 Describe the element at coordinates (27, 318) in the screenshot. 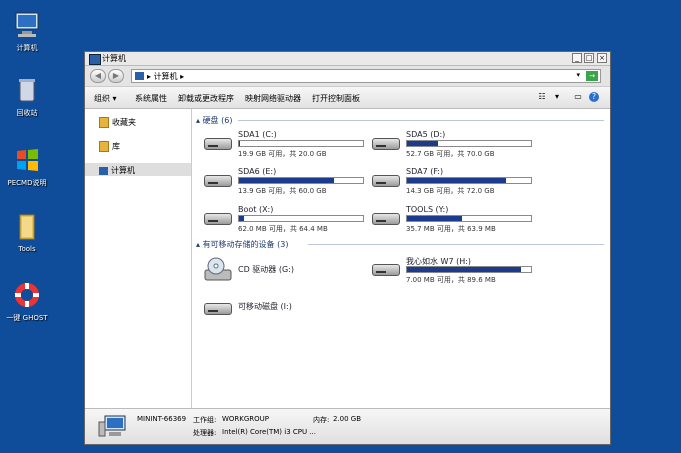

I see `desktop-icon-label: 一键 GHOST` at that location.